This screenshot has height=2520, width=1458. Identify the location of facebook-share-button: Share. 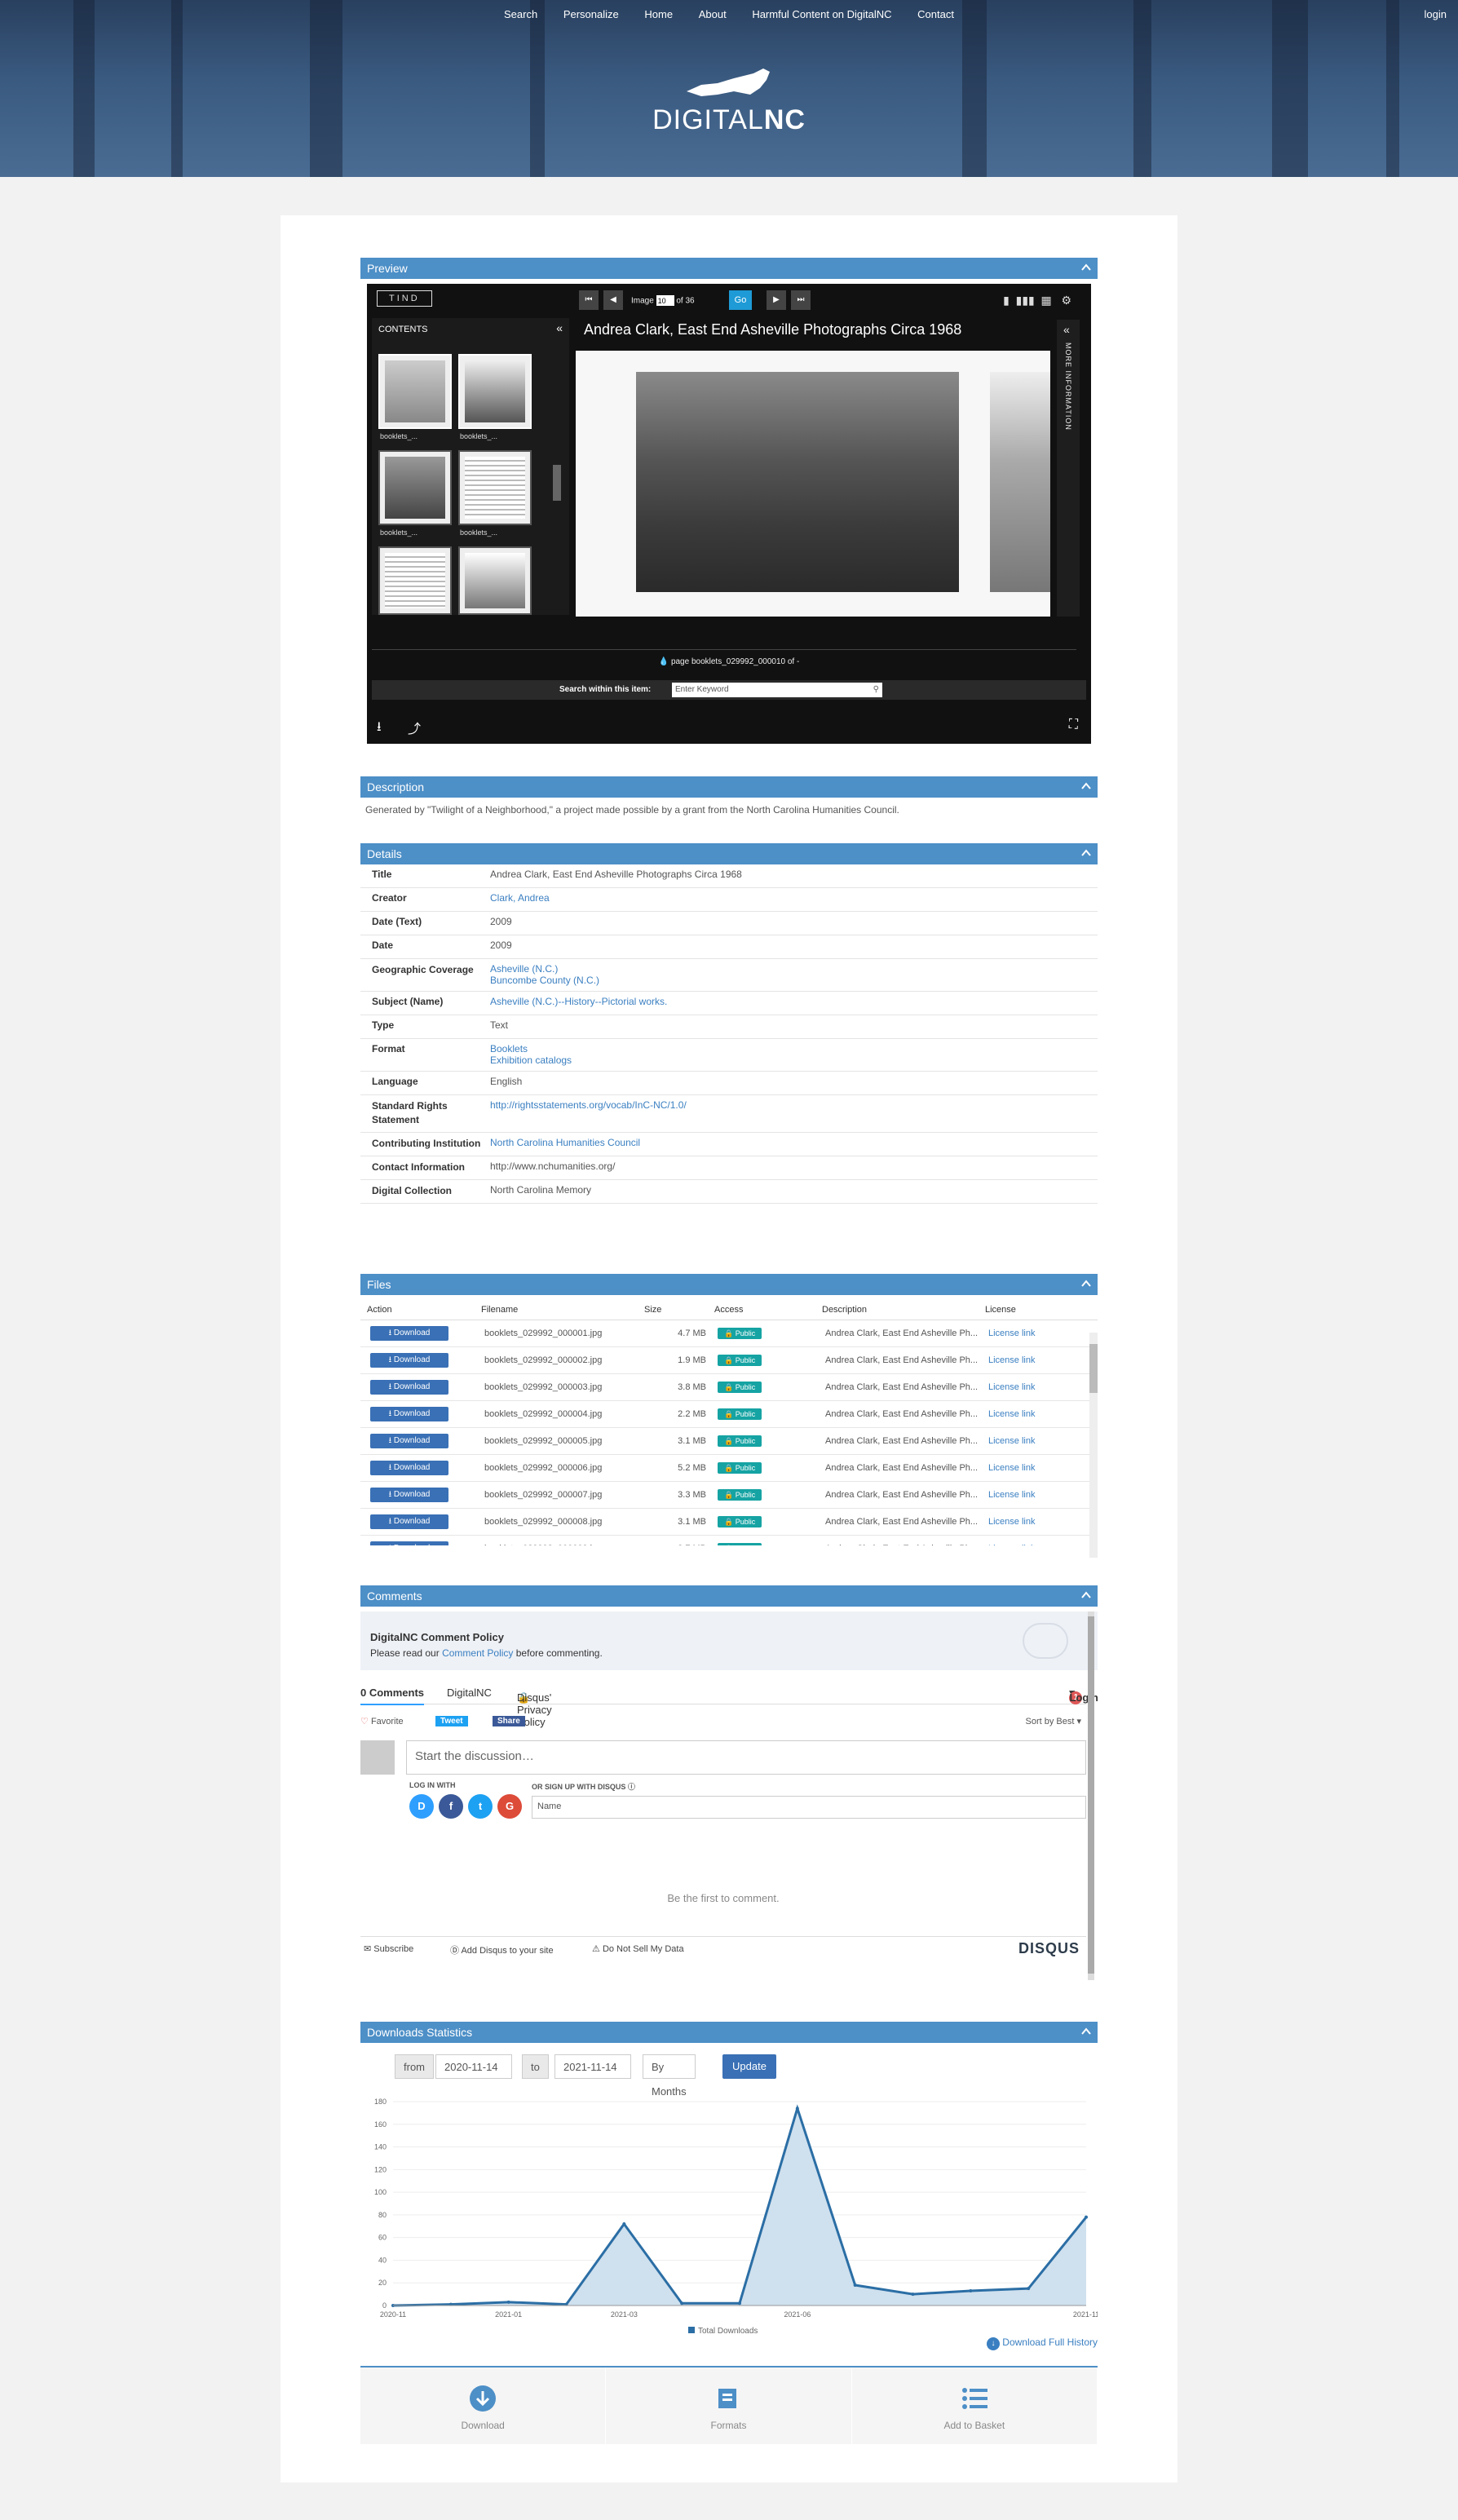
(509, 1721).